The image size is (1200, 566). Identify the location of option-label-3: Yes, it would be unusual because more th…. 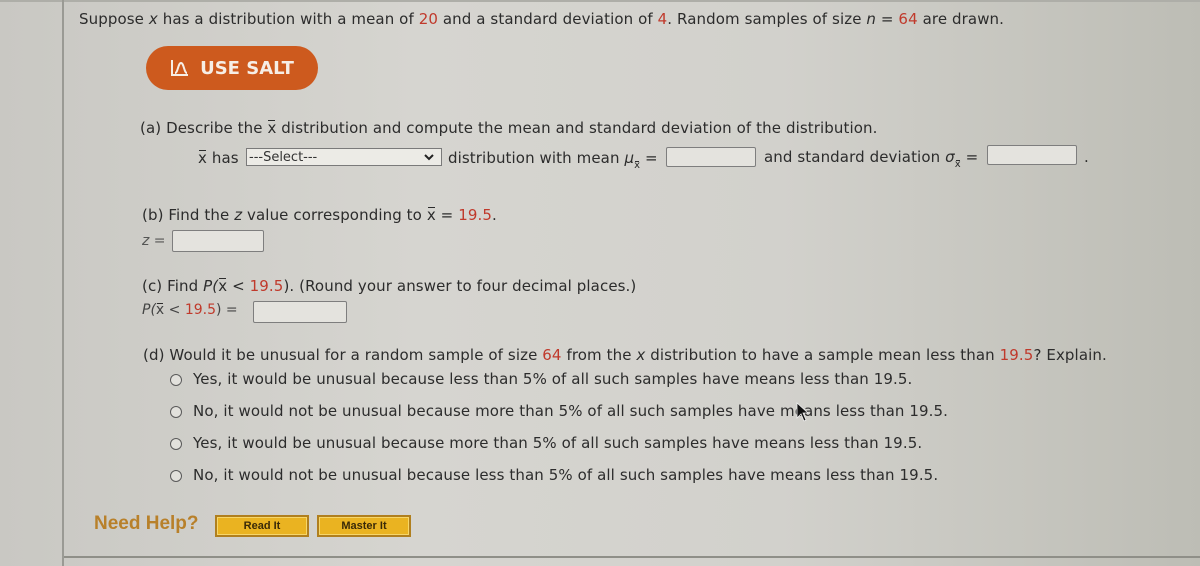
(557, 443).